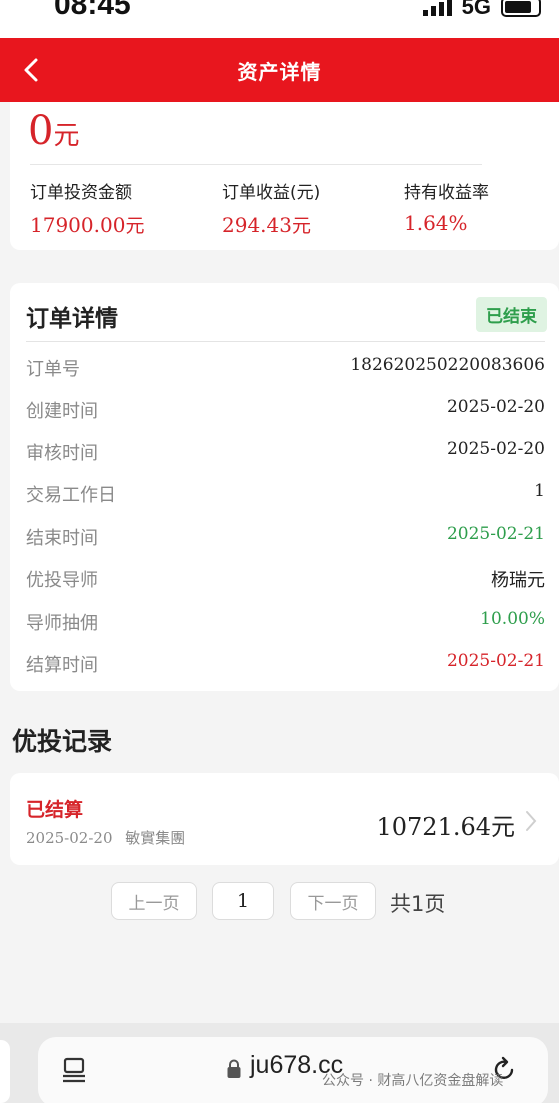  Describe the element at coordinates (446, 206) in the screenshot. I see `stat-yield: 持有收益率 1.64%` at that location.